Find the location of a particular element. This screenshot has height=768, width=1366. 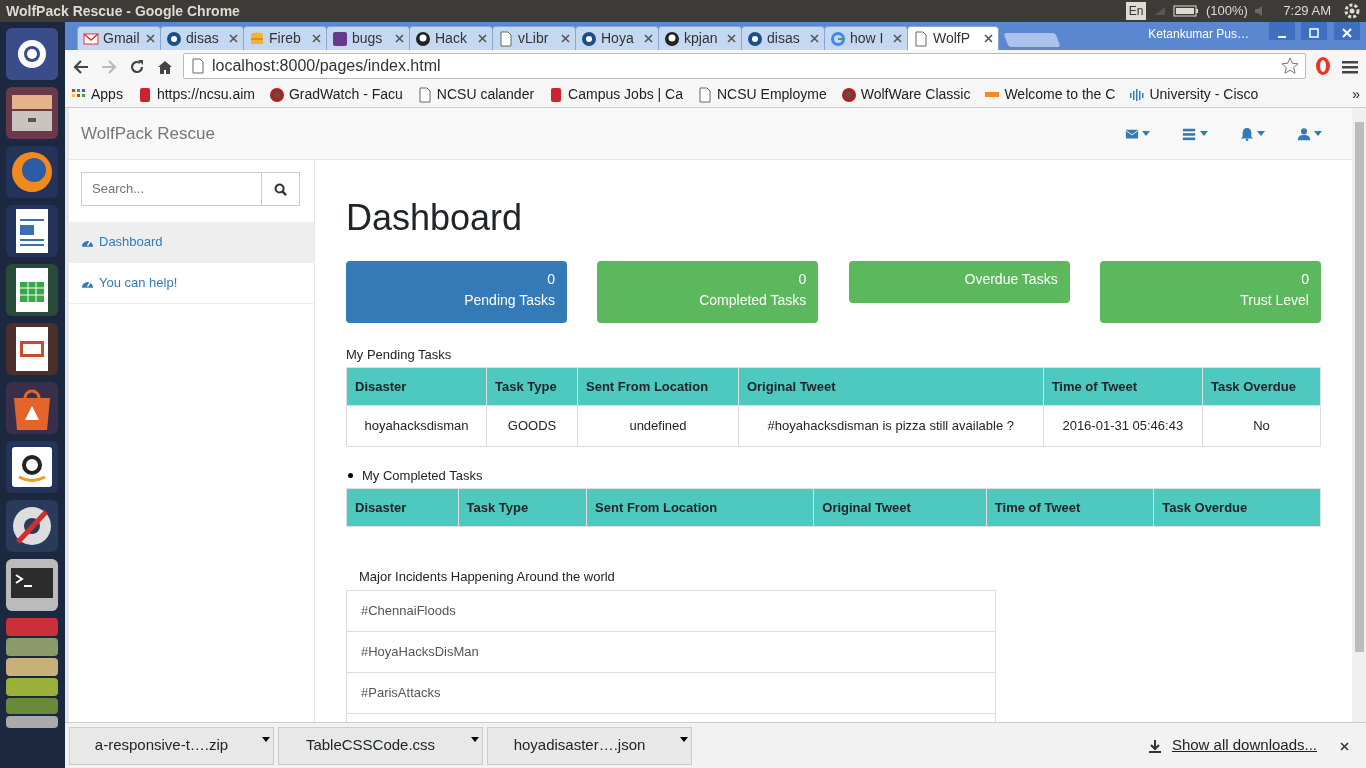

keyboard-layout-indicator: En is located at coordinates (1136, 11).